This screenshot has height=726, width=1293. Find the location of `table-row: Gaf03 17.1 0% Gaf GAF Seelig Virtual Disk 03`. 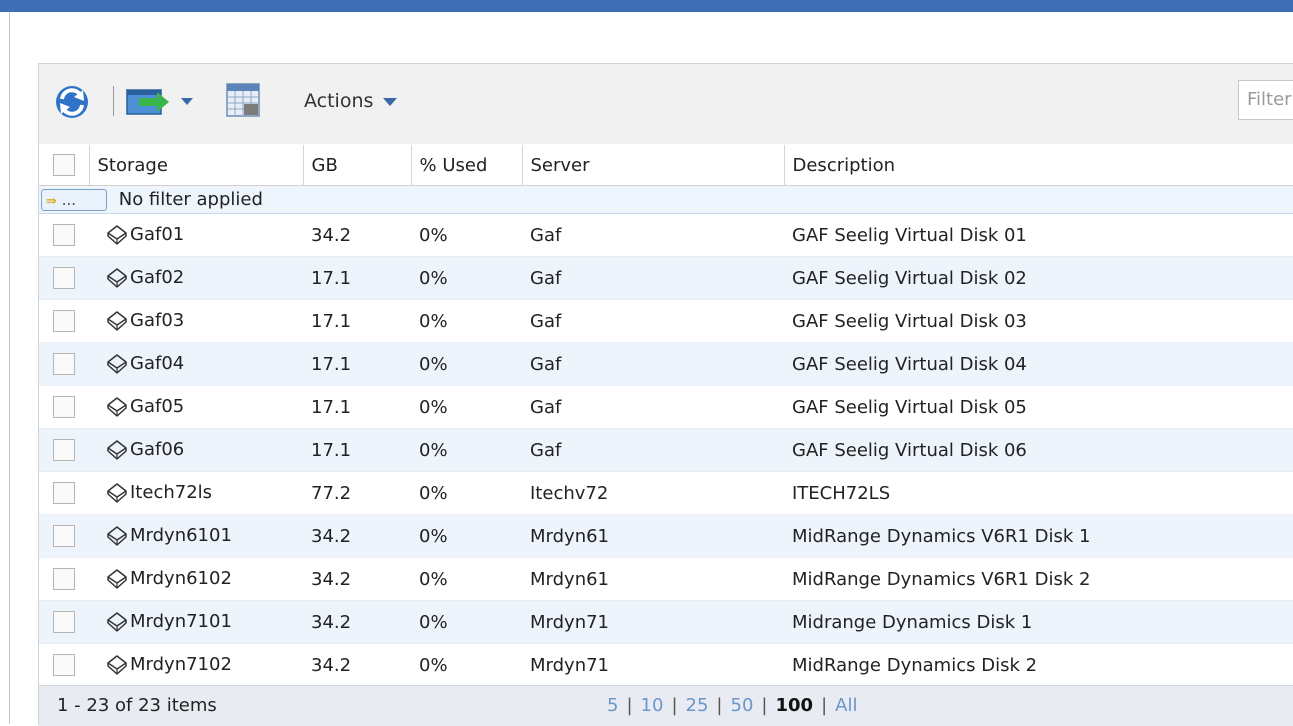

table-row: Gaf03 17.1 0% Gaf GAF Seelig Virtual Disk 03 is located at coordinates (666, 321).